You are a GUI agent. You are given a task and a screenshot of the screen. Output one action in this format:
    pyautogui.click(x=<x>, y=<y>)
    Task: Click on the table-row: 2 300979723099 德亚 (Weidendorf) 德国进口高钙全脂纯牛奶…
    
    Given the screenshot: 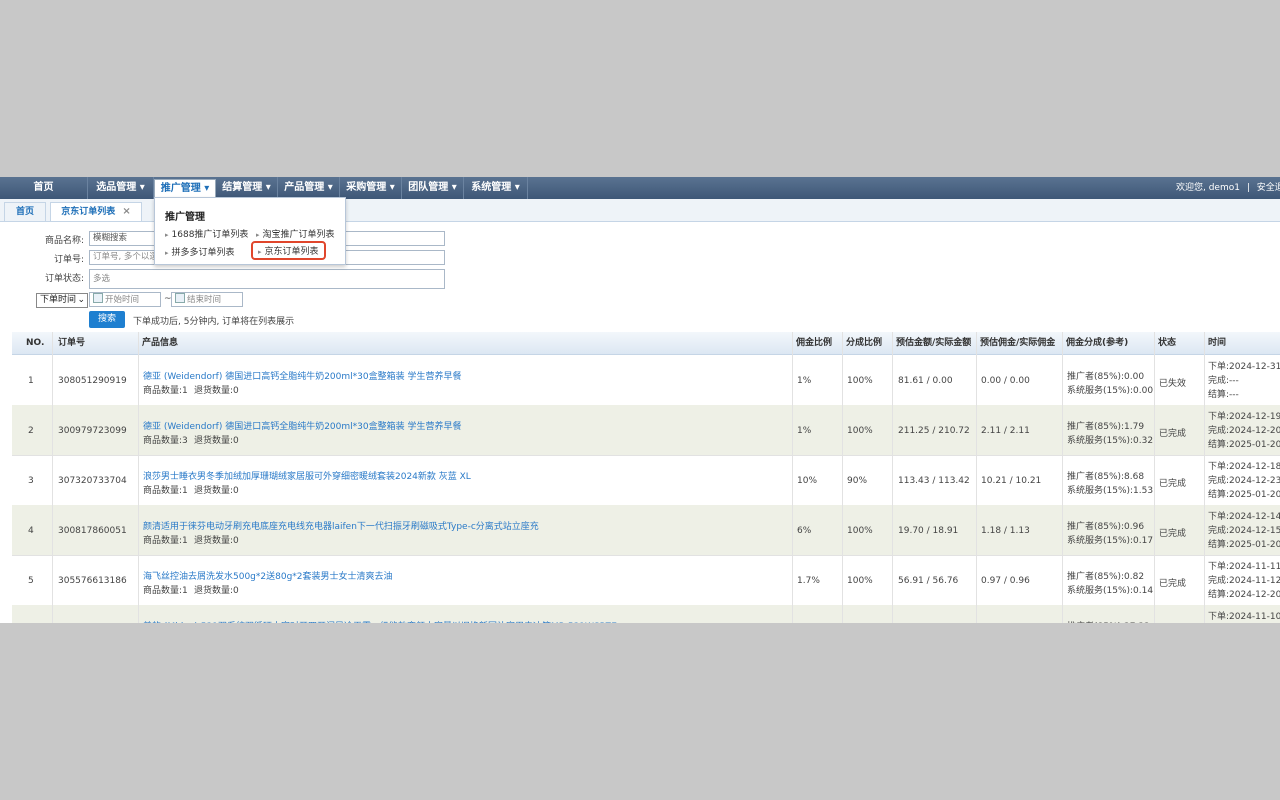 What is the action you would take?
    pyautogui.click(x=646, y=430)
    